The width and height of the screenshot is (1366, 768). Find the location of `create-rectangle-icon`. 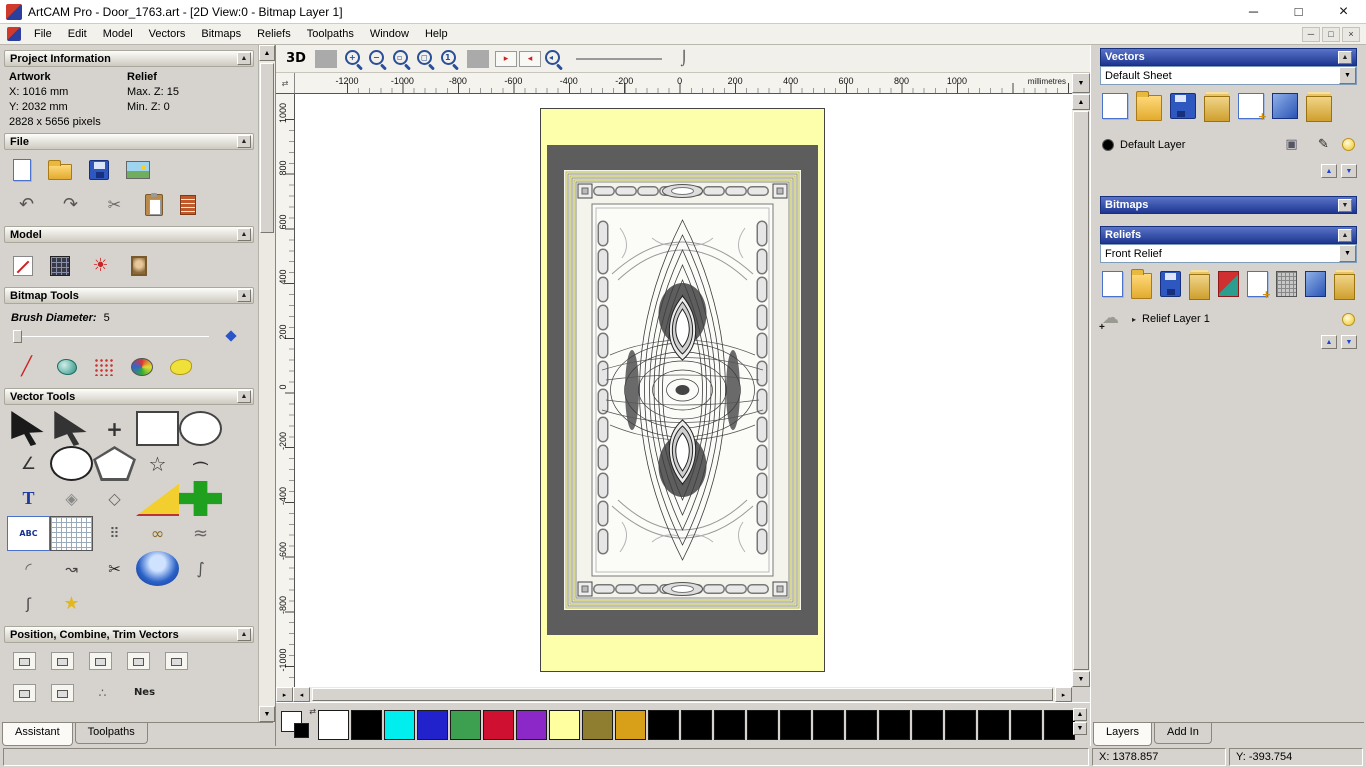

create-rectangle-icon is located at coordinates (157, 428).